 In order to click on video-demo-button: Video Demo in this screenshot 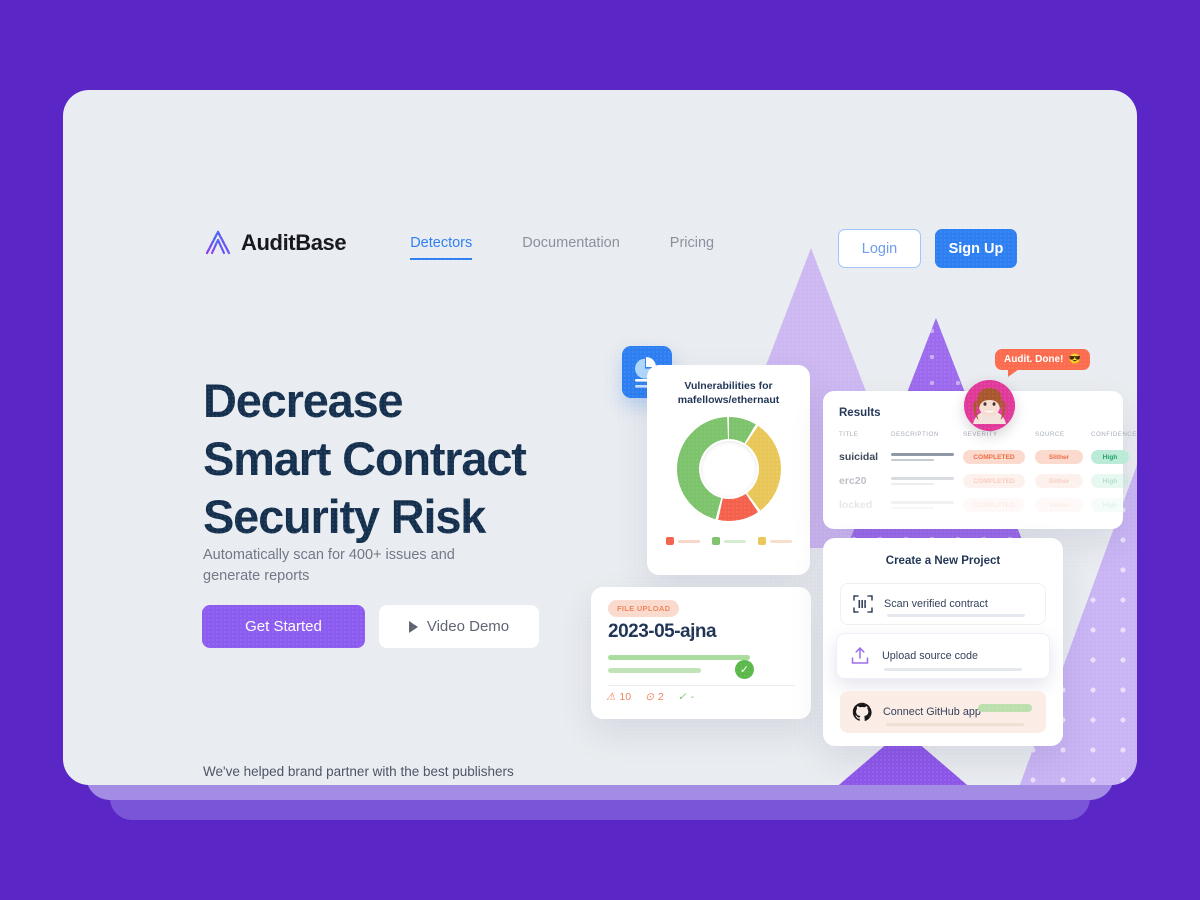, I will do `click(459, 626)`.